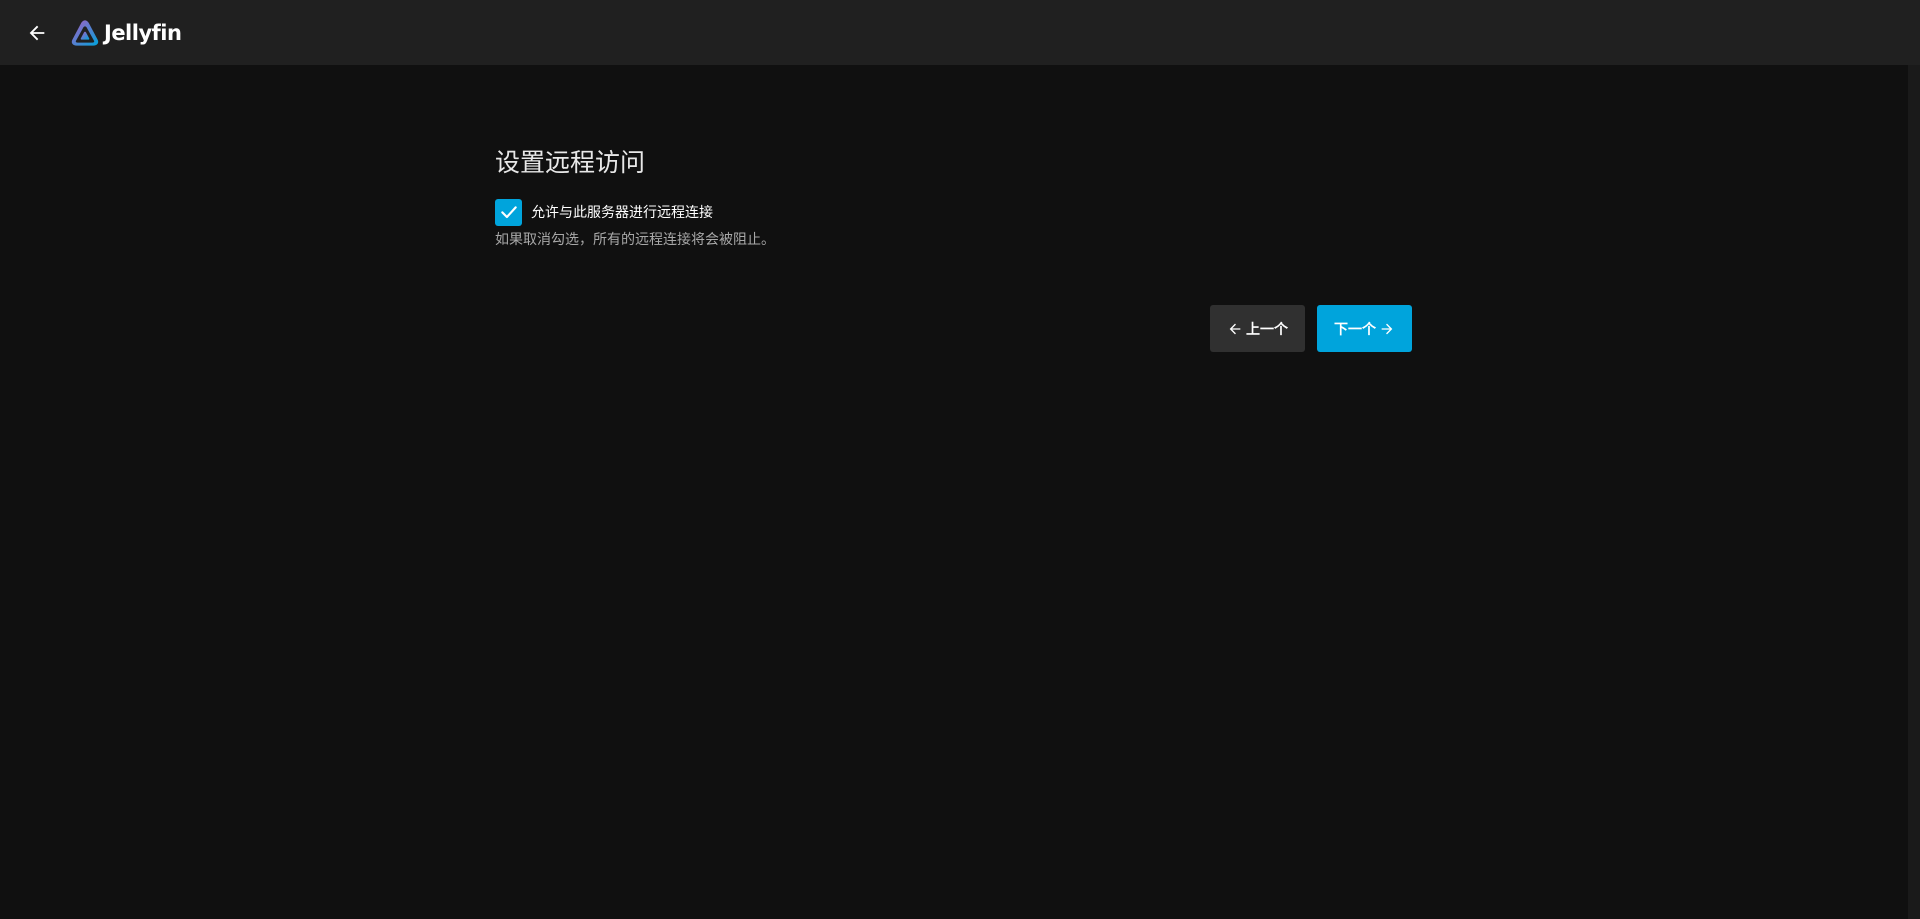 This screenshot has width=1920, height=919. I want to click on back-button, so click(37, 33).